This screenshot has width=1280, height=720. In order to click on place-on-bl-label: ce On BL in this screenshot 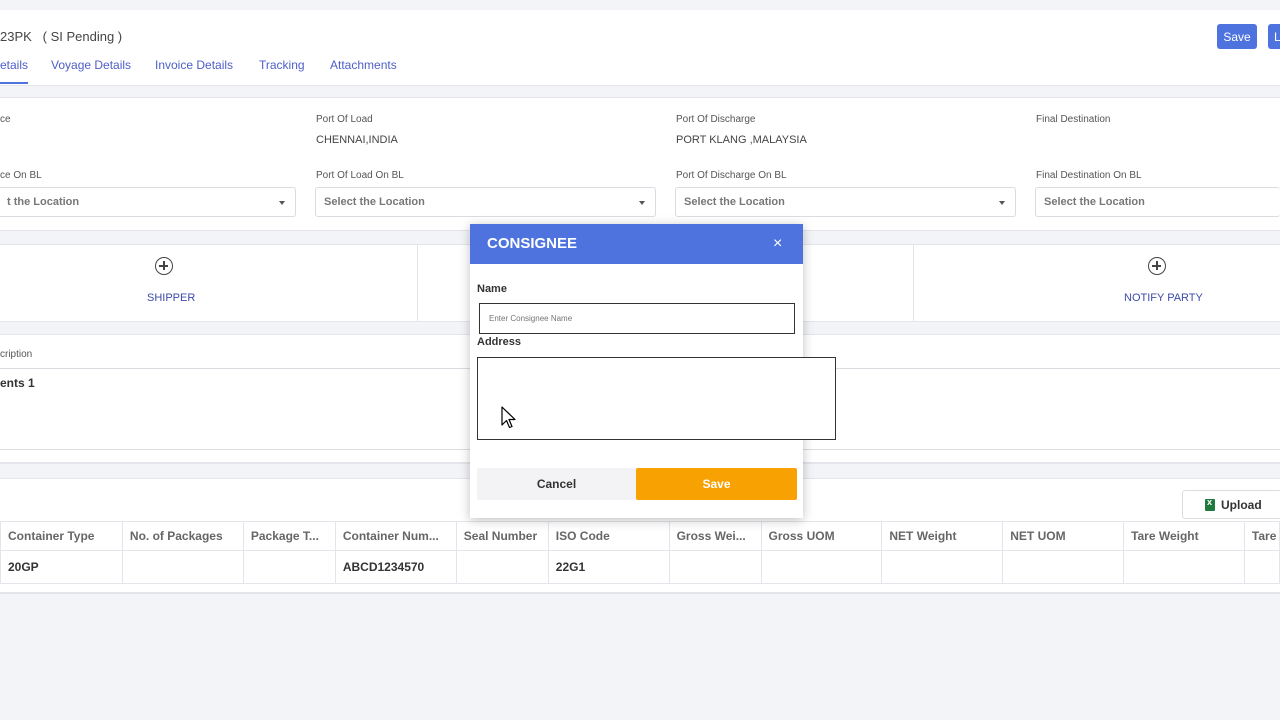, I will do `click(21, 175)`.